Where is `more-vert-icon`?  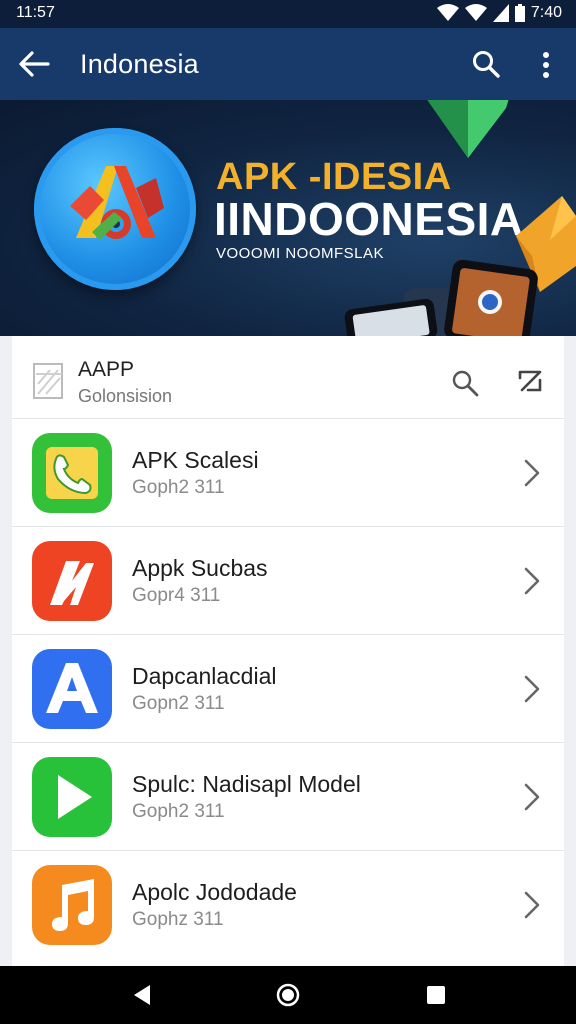
more-vert-icon is located at coordinates (546, 65).